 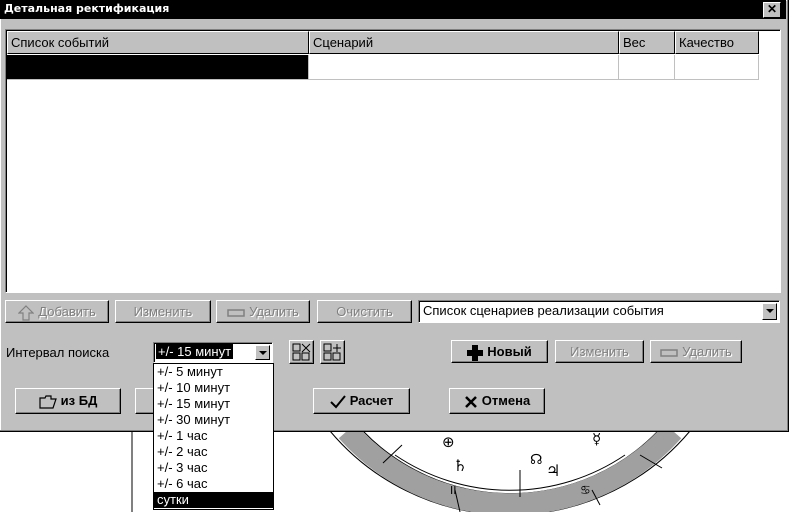 I want to click on from-db-label: из БД, so click(x=79, y=400).